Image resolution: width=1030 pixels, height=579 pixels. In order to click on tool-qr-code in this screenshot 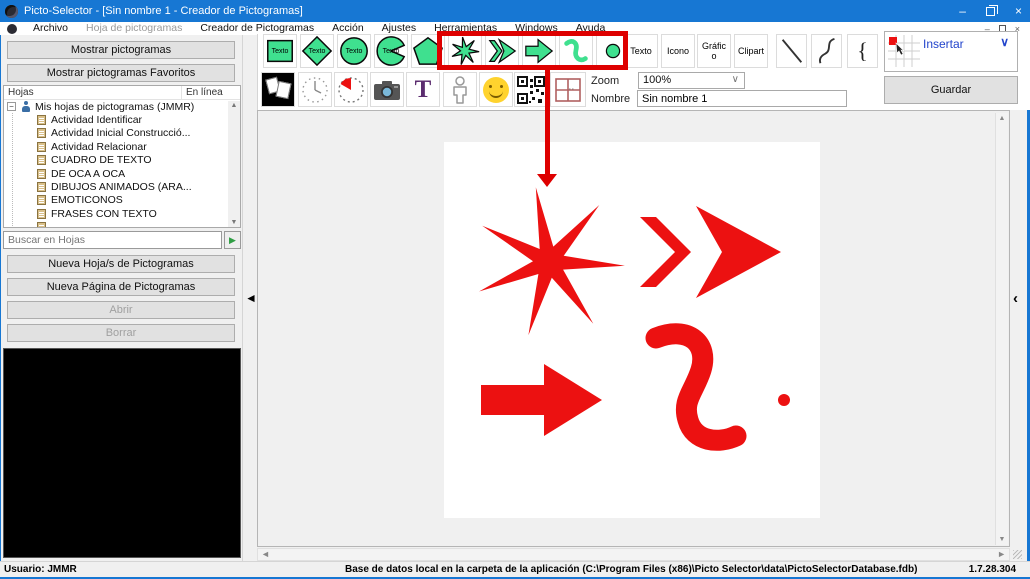, I will do `click(531, 89)`.